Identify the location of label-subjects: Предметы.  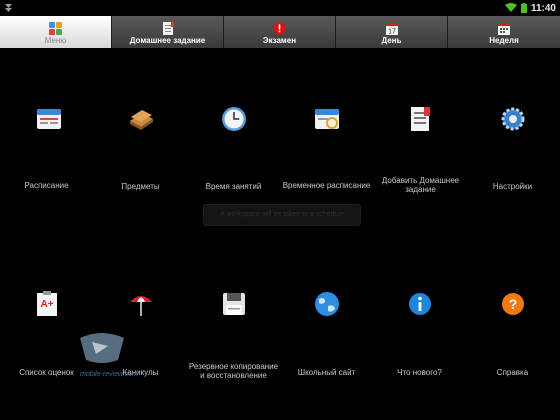
(140, 186).